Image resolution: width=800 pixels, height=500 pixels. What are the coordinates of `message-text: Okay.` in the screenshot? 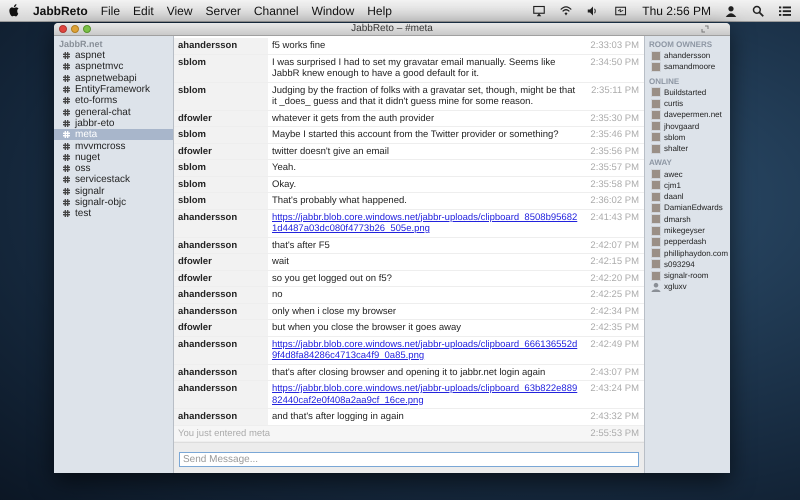 It's located at (284, 185).